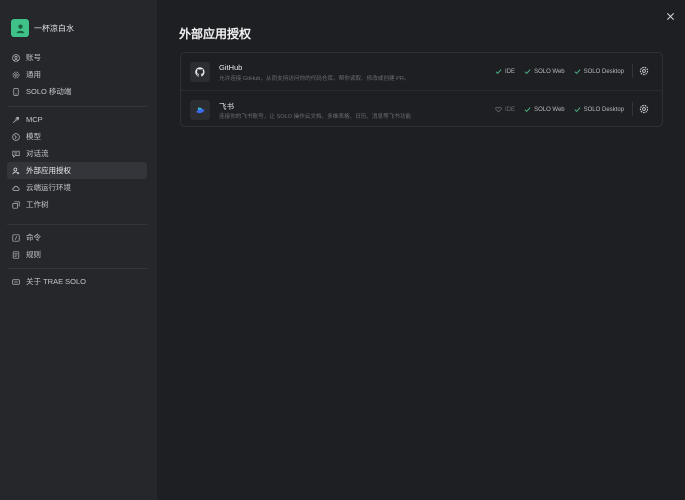  Describe the element at coordinates (314, 79) in the screenshot. I see `app-description: 允许连接 GitHub，从而支持访问你的代码仓库，帮你读取、修改或创建 PR。` at that location.